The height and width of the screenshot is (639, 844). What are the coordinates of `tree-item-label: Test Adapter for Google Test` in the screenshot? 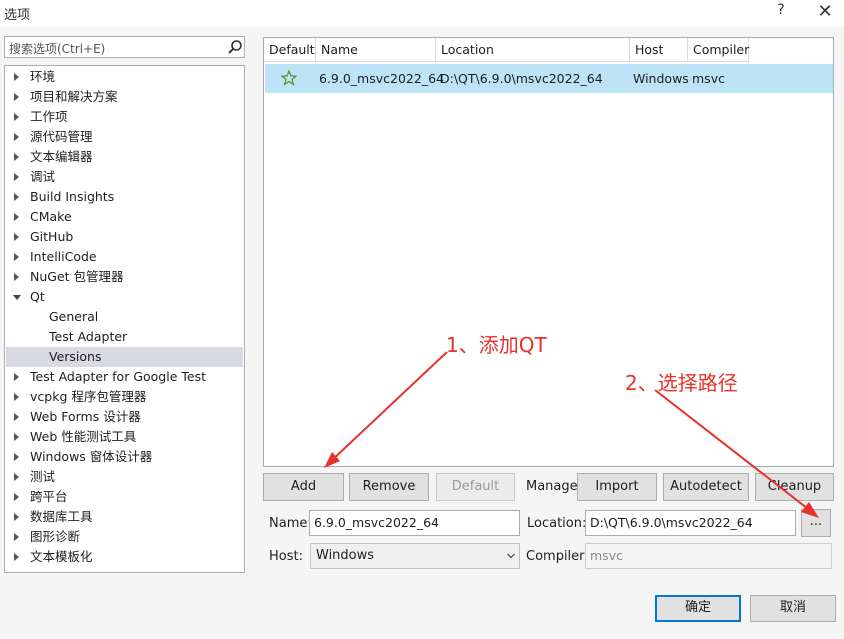 It's located at (118, 376).